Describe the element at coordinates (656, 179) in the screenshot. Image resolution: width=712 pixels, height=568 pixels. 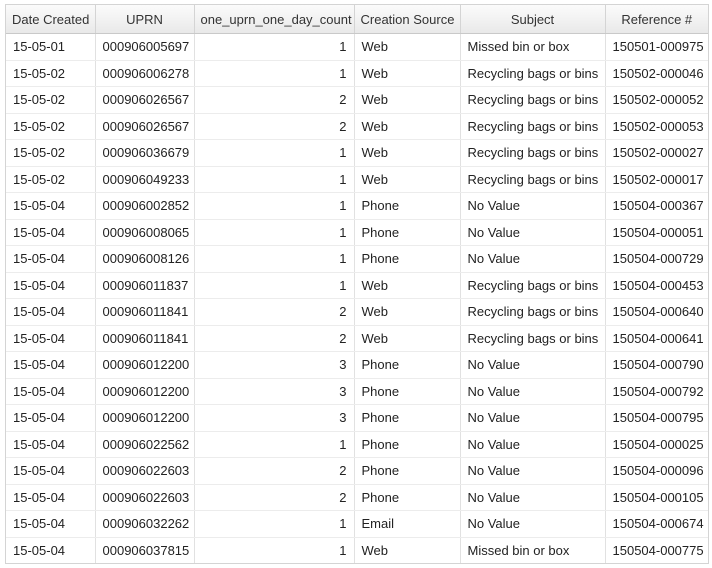
I see `cell-reference: 150502-000017` at that location.